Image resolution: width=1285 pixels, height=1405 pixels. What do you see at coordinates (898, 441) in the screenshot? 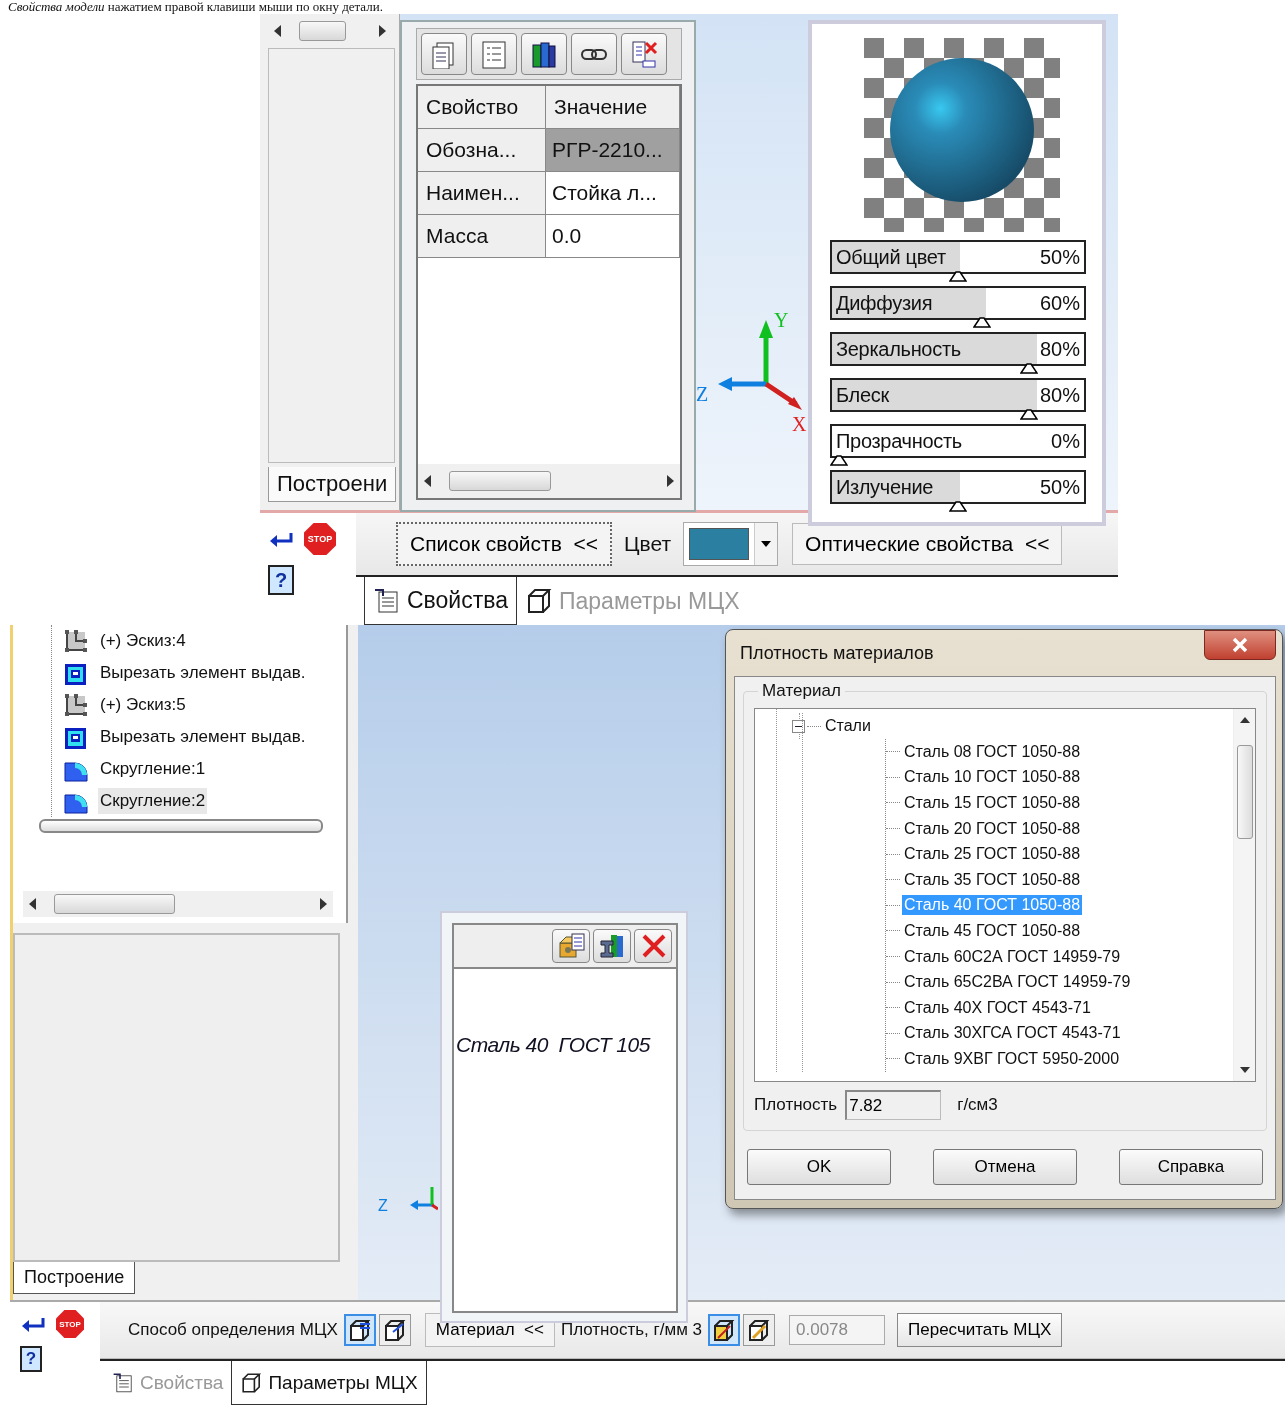
I see `slider-label: Прозрачность` at bounding box center [898, 441].